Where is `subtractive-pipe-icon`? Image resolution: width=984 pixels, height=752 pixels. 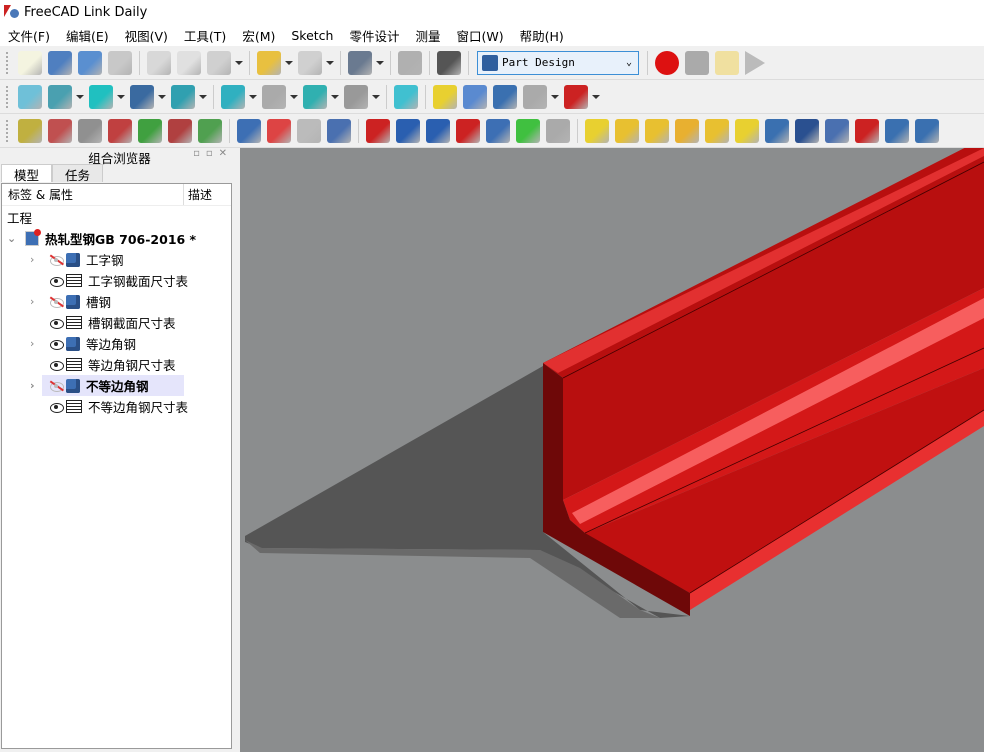
subtractive-pipe-icon is located at coordinates (897, 130).